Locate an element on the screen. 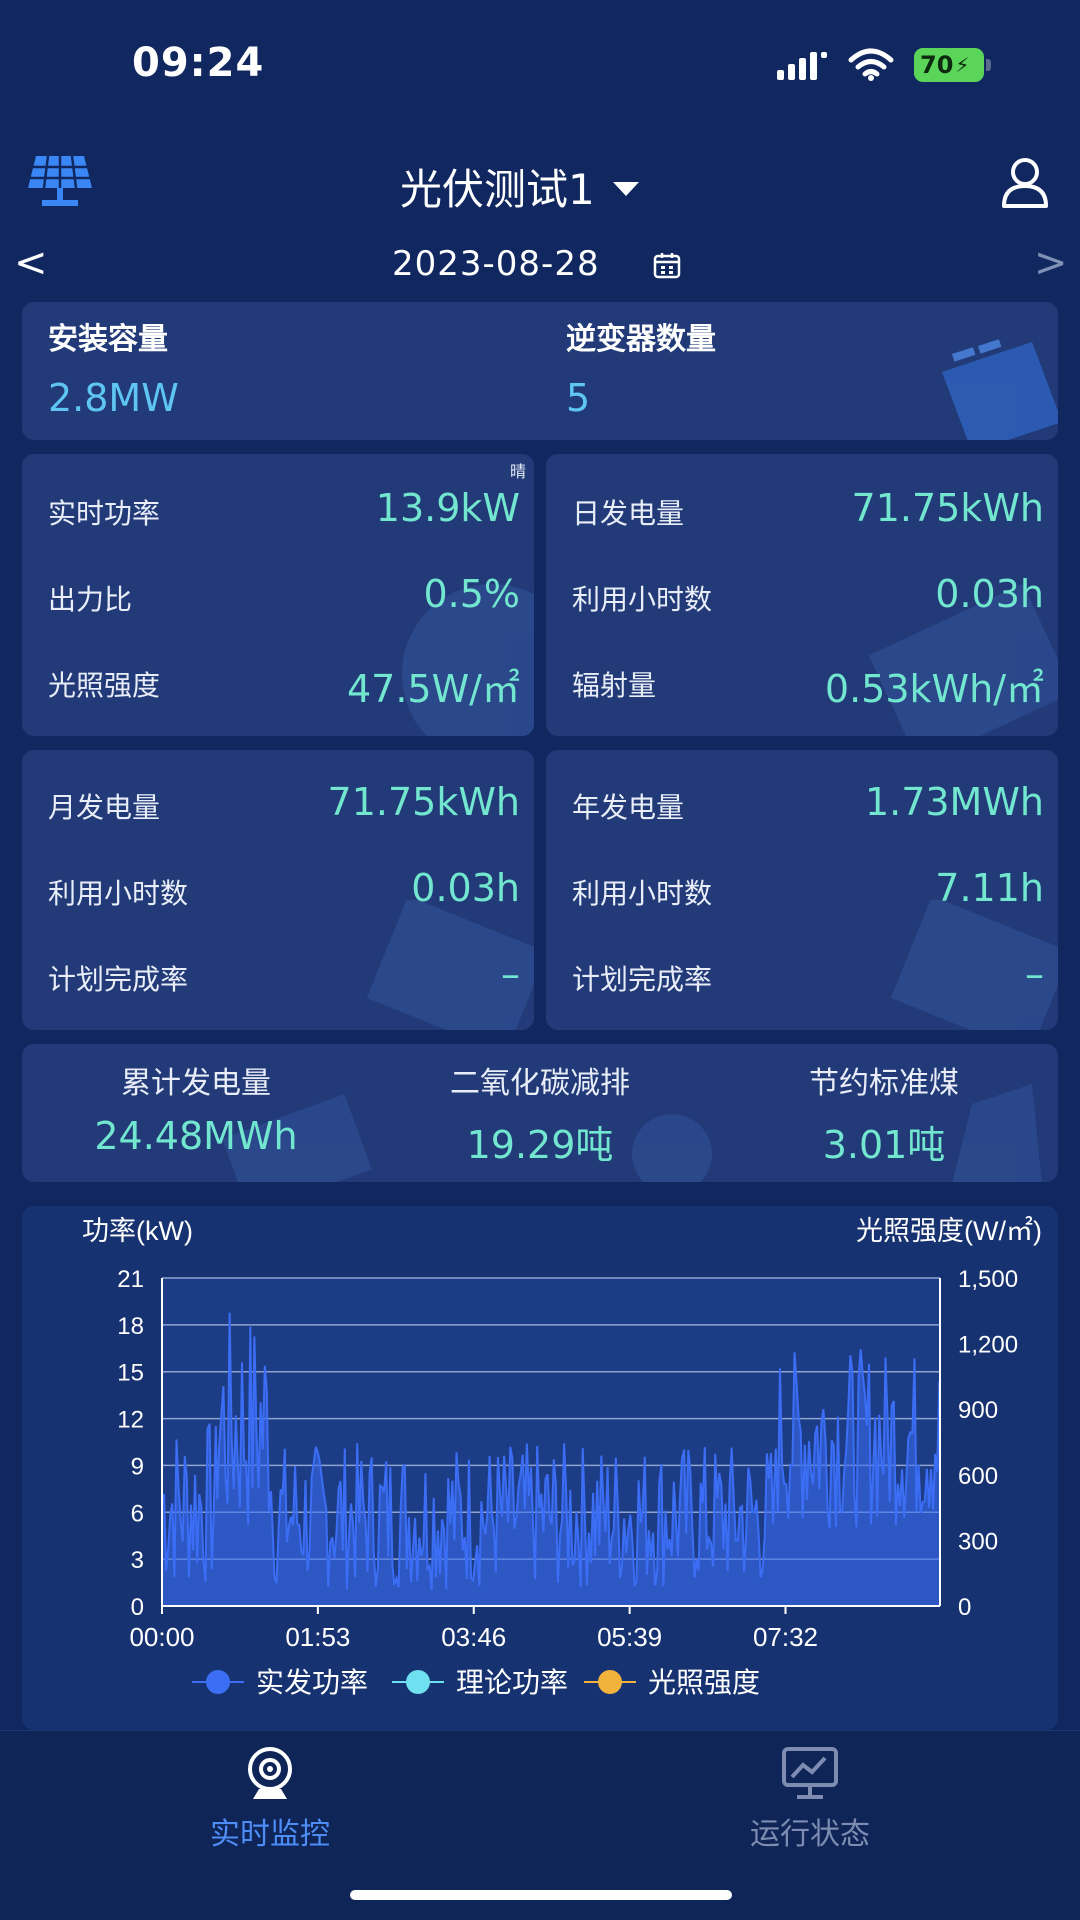 This screenshot has height=1920, width=1080. yearly-hours-label: 利用小时数 is located at coordinates (642, 893).